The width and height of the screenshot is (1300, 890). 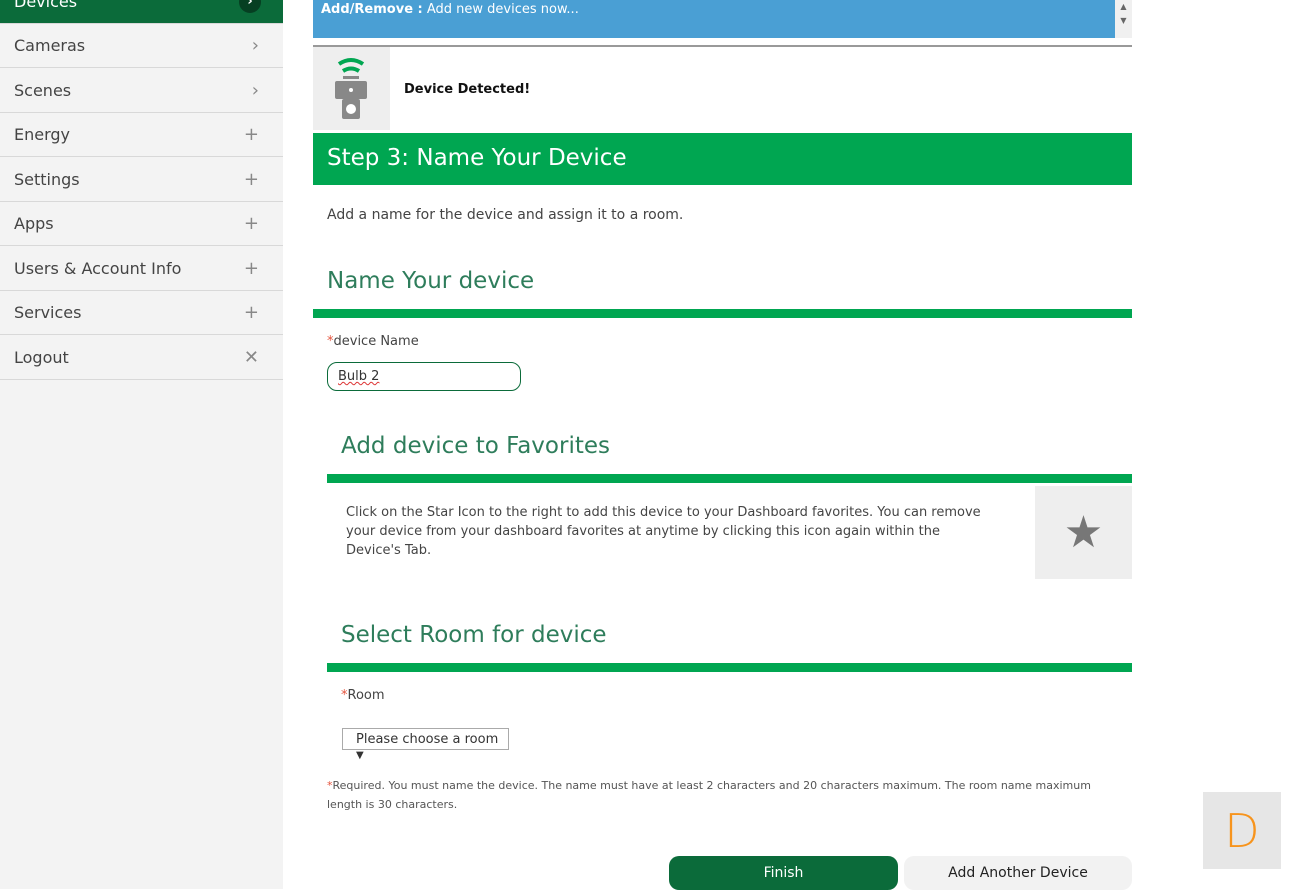 I want to click on nav-label: Services, so click(x=48, y=312).